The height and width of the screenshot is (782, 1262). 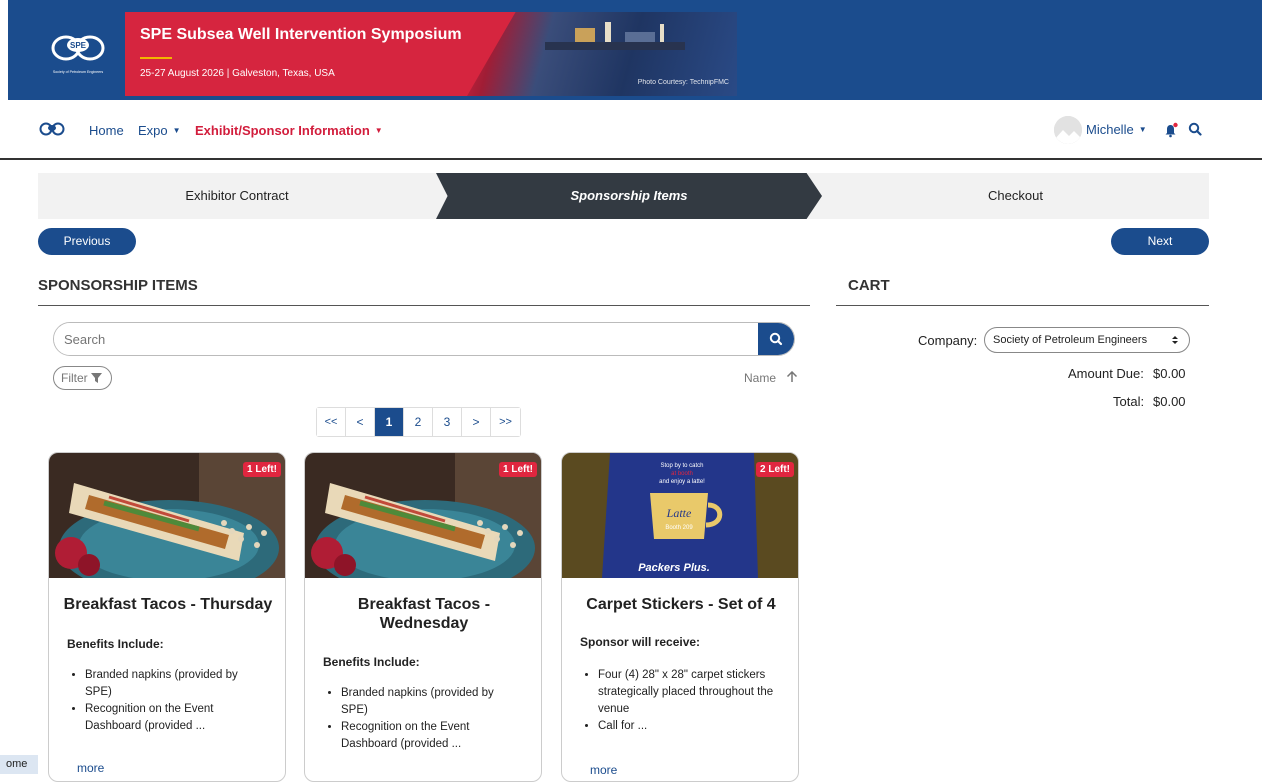 What do you see at coordinates (1175, 125) in the screenshot?
I see `notification-dot` at bounding box center [1175, 125].